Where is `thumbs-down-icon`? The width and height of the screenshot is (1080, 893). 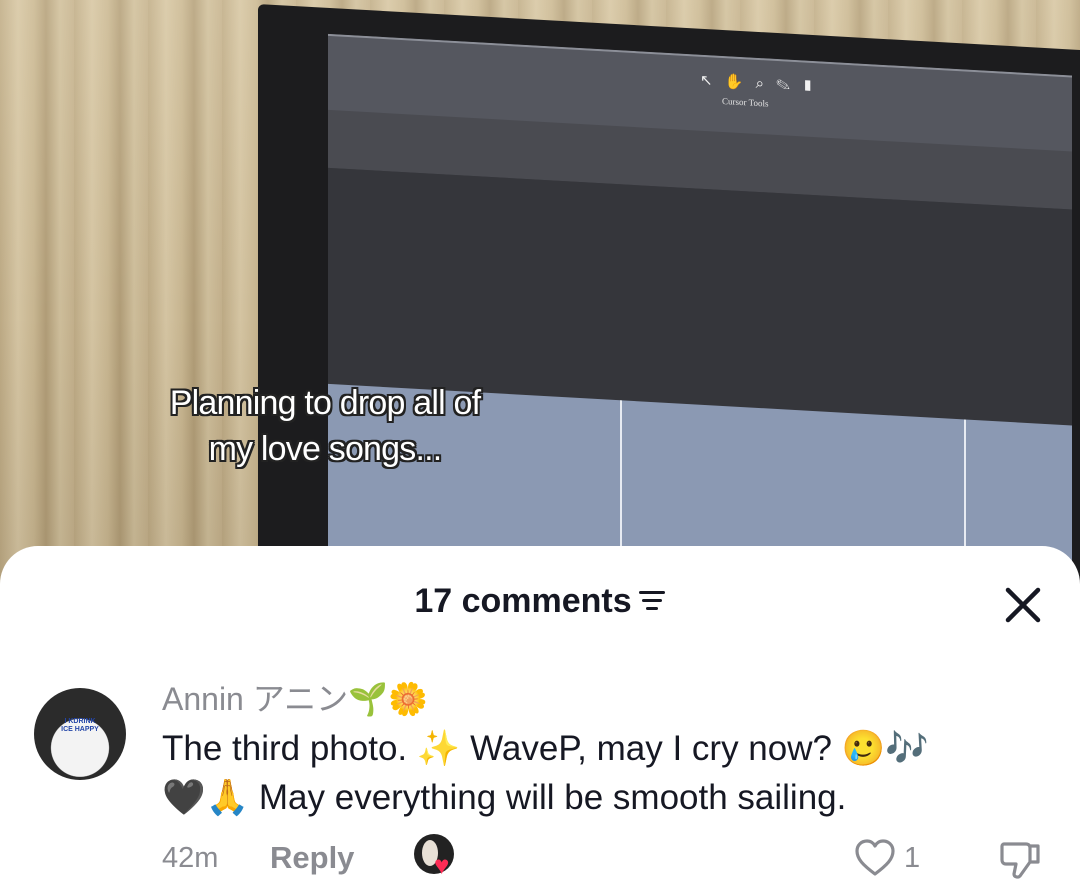
thumbs-down-icon is located at coordinates (1020, 860).